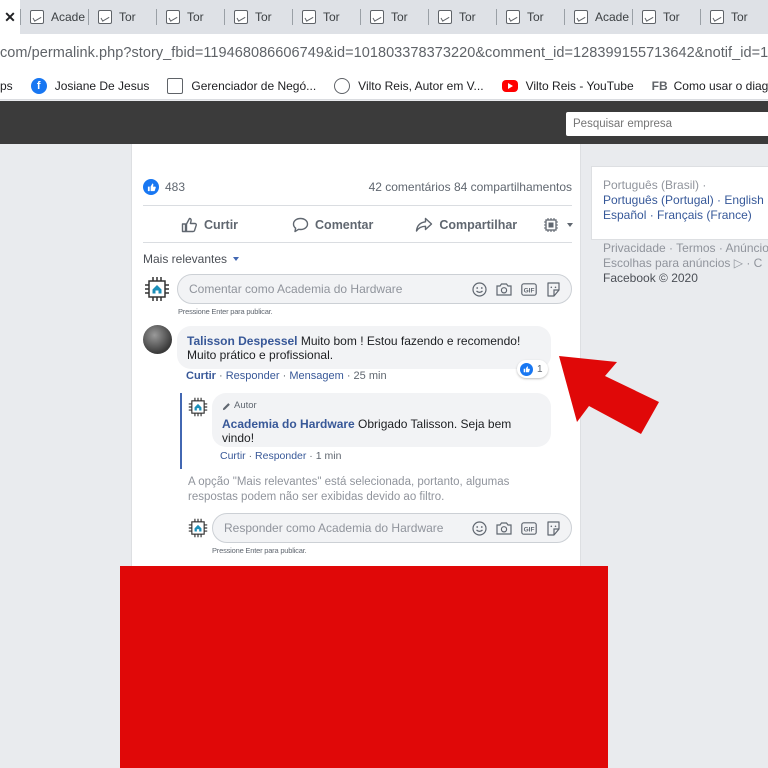 The height and width of the screenshot is (768, 768). Describe the element at coordinates (650, 278) in the screenshot. I see `copyright: Facebook © 2020` at that location.